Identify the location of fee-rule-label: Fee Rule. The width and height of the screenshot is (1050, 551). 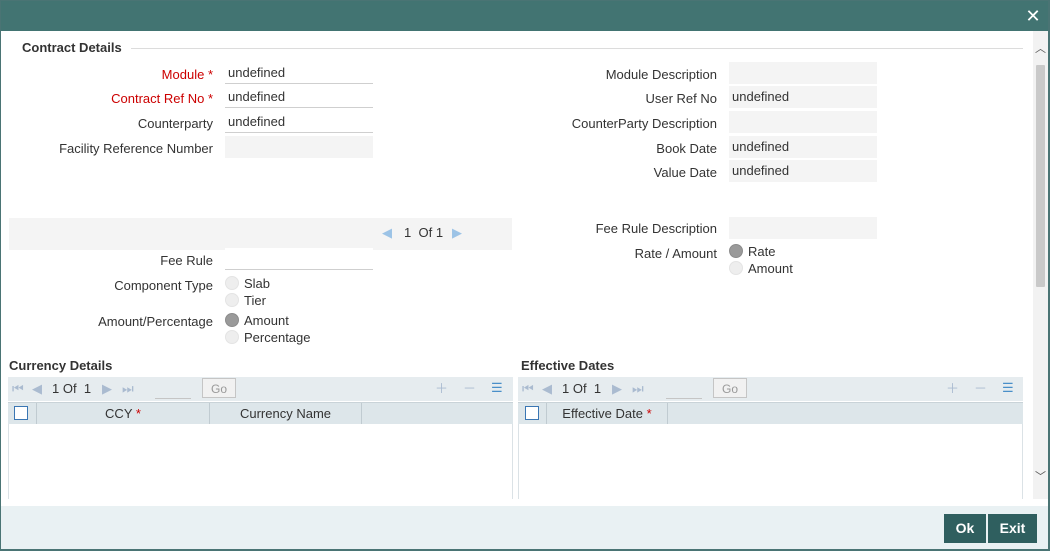
(186, 260).